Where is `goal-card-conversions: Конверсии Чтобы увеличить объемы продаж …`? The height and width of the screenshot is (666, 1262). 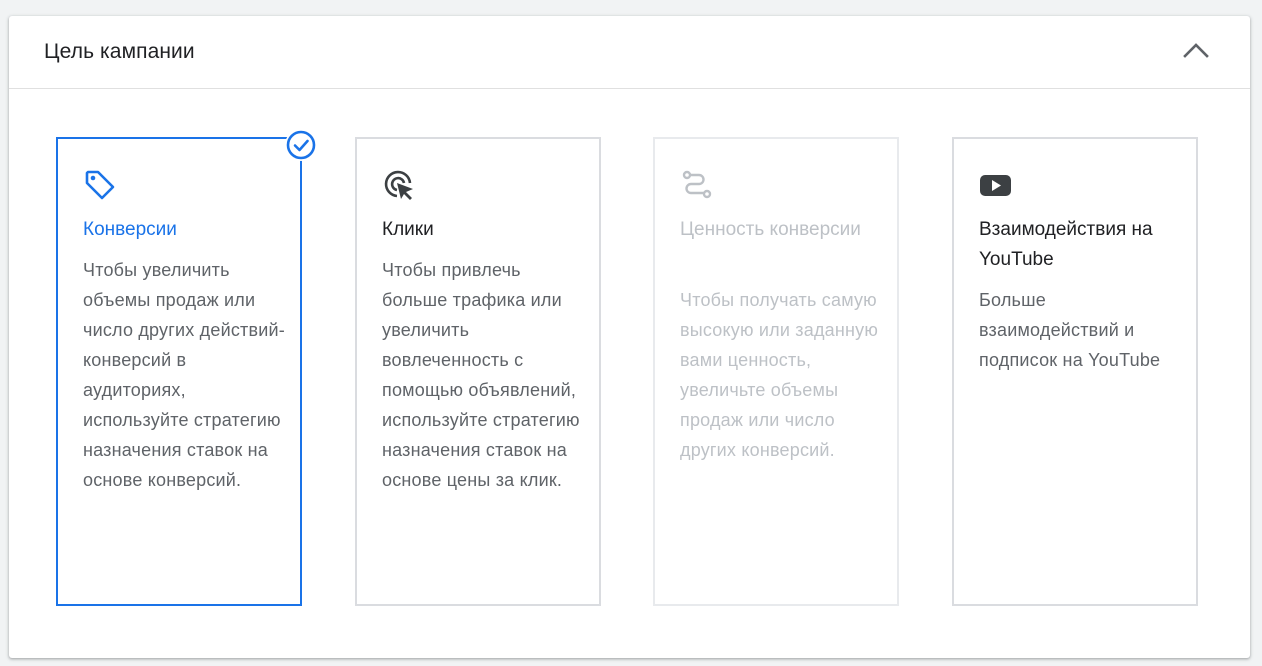
goal-card-conversions: Конверсии Чтобы увеличить объемы продаж … is located at coordinates (186, 367).